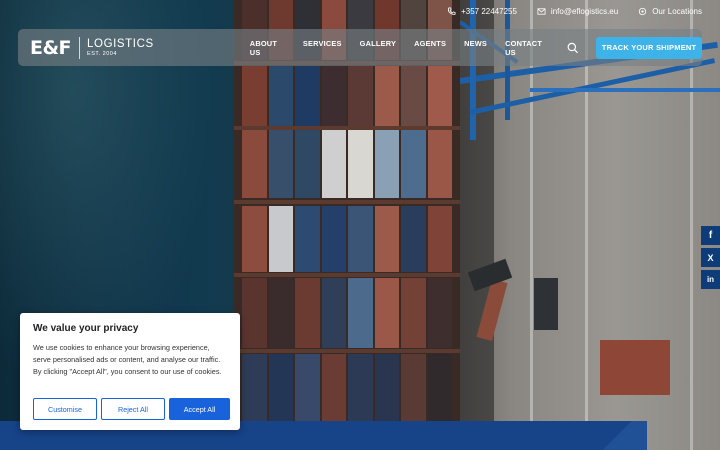 The height and width of the screenshot is (450, 720). Describe the element at coordinates (643, 11) in the screenshot. I see `location-icon` at that location.